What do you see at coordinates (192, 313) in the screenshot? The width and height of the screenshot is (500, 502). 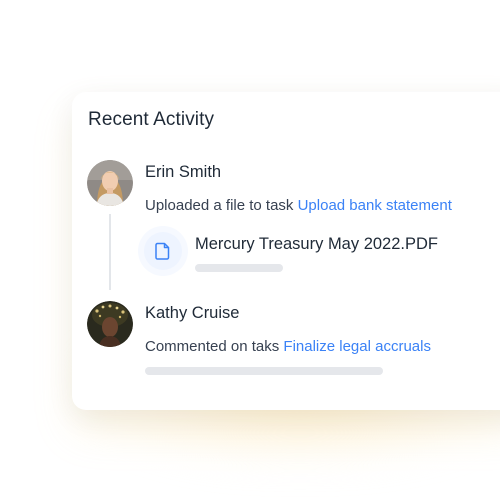 I see `activity-user-name: Kathy Cruise` at bounding box center [192, 313].